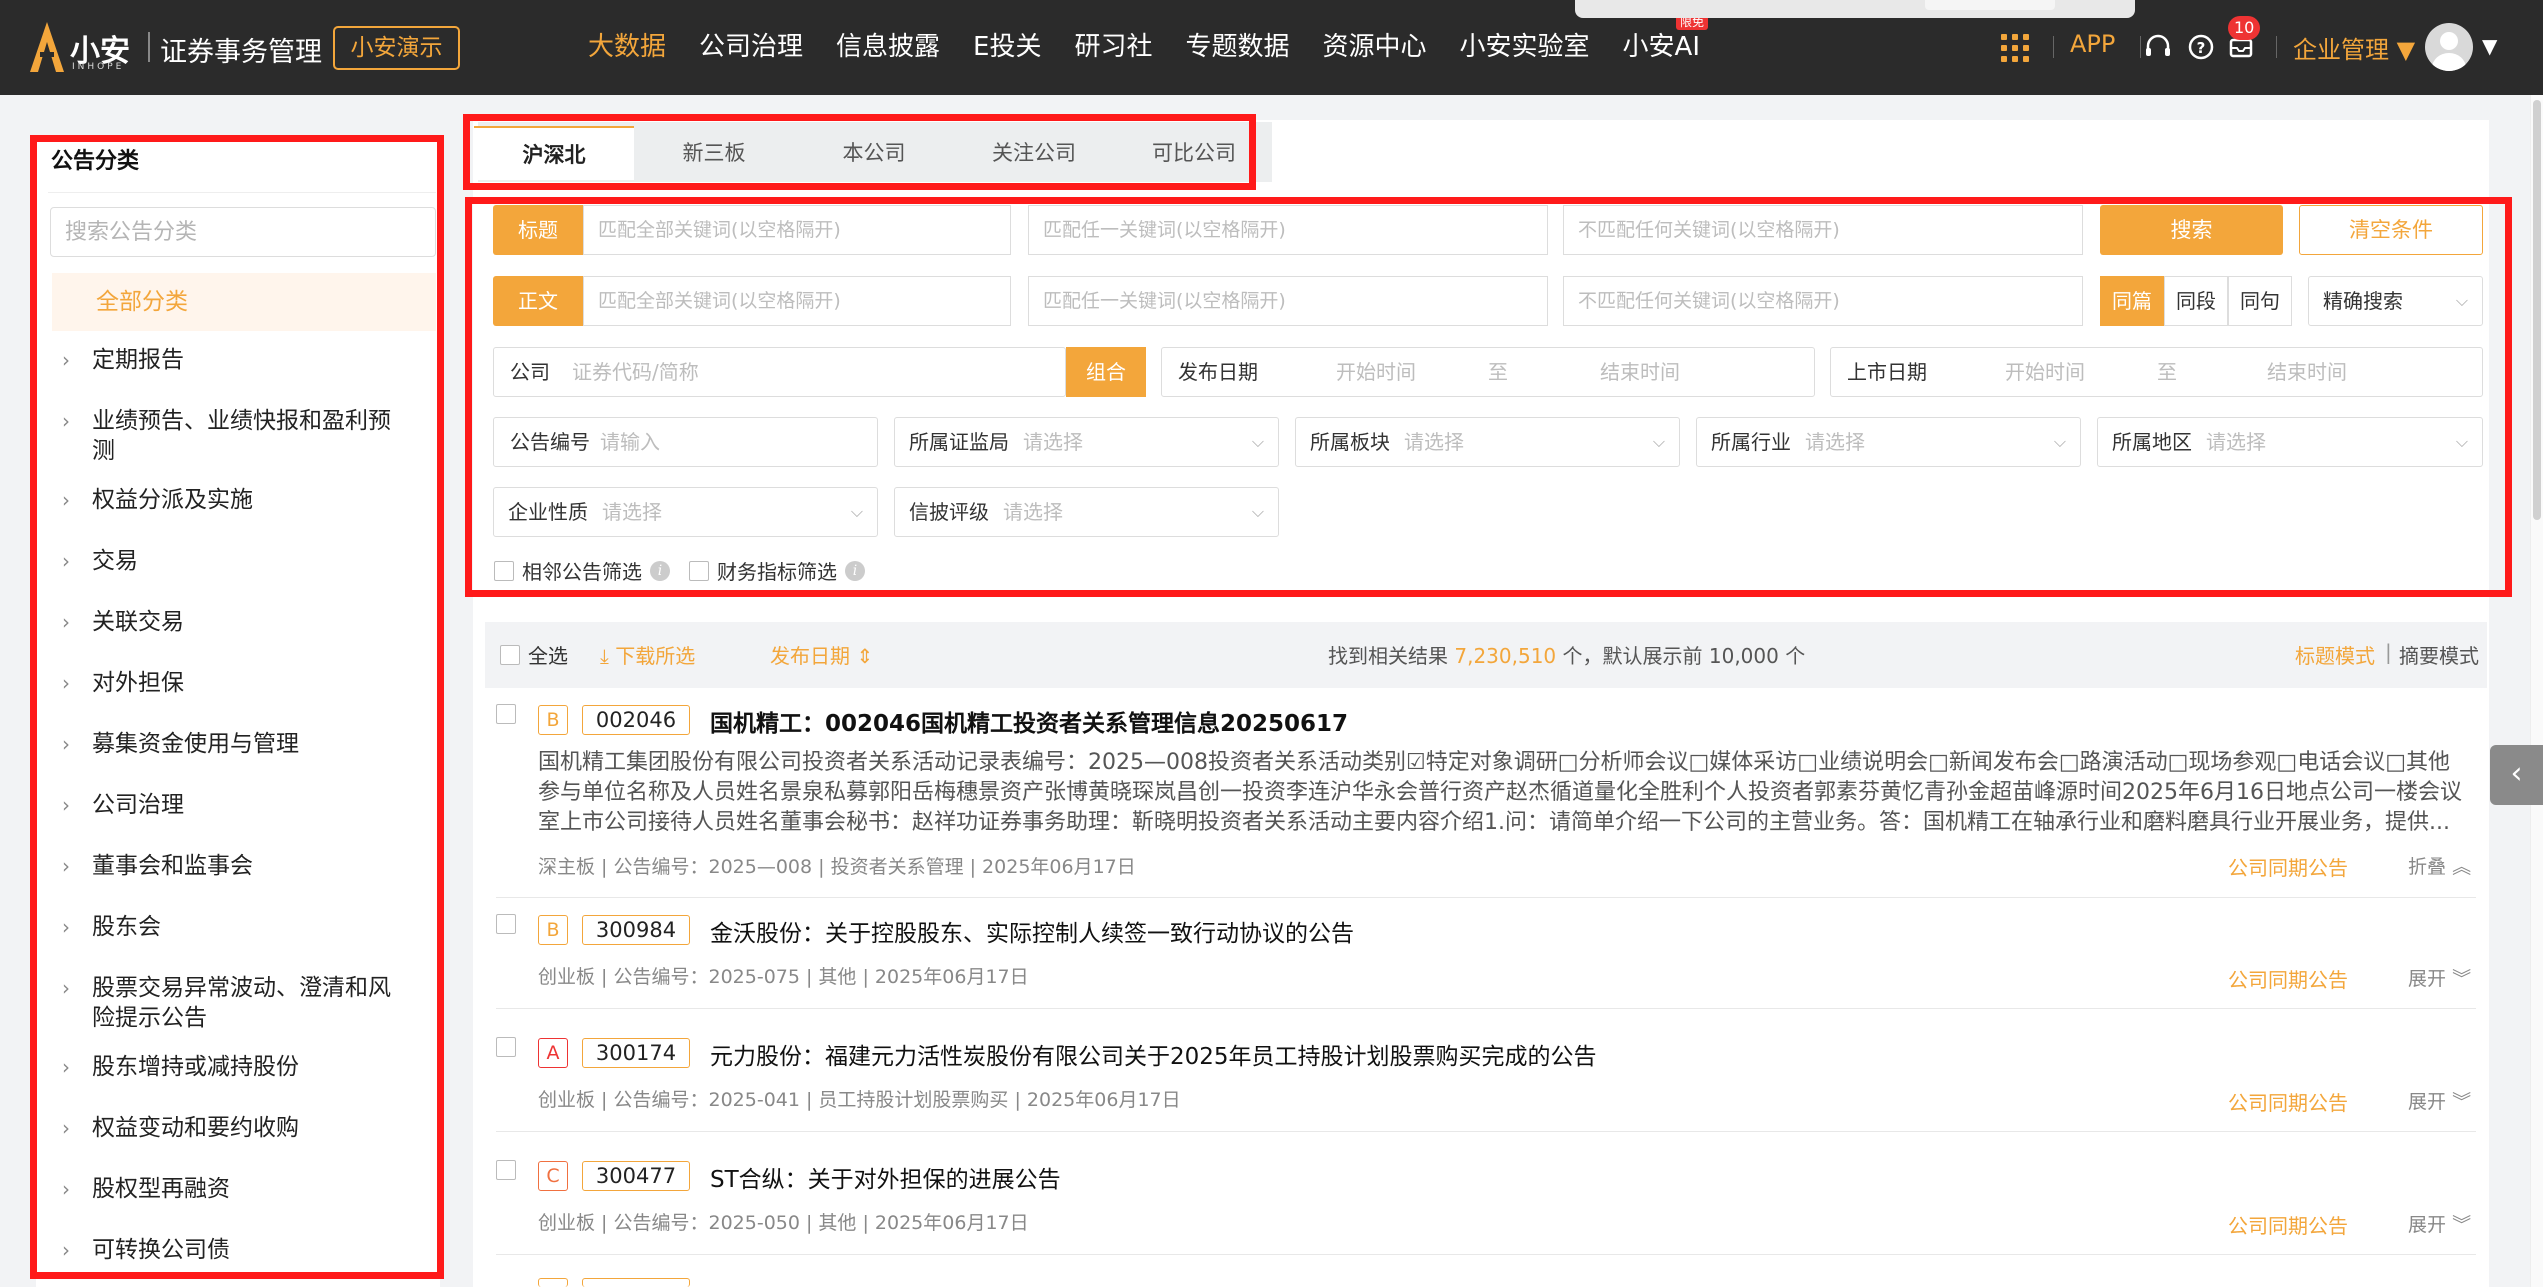 The width and height of the screenshot is (2543, 1287). What do you see at coordinates (232, 1189) in the screenshot?
I see `sidebar-item-equity-refinancing: › 股权型再融资` at bounding box center [232, 1189].